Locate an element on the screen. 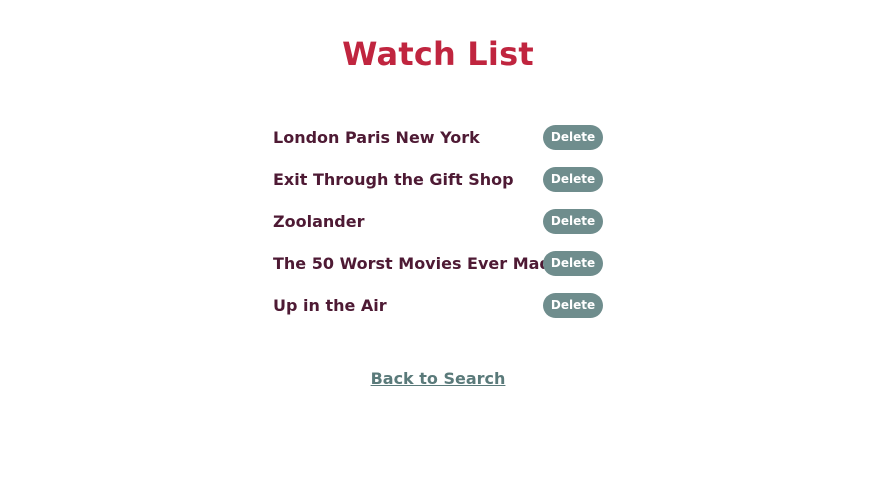 The width and height of the screenshot is (892, 492). movie-title: The 50 Worst Movies Ever Made is located at coordinates (417, 263).